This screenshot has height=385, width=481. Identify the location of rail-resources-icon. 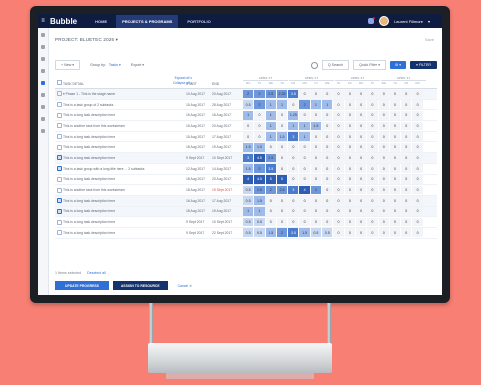
(43, 83).